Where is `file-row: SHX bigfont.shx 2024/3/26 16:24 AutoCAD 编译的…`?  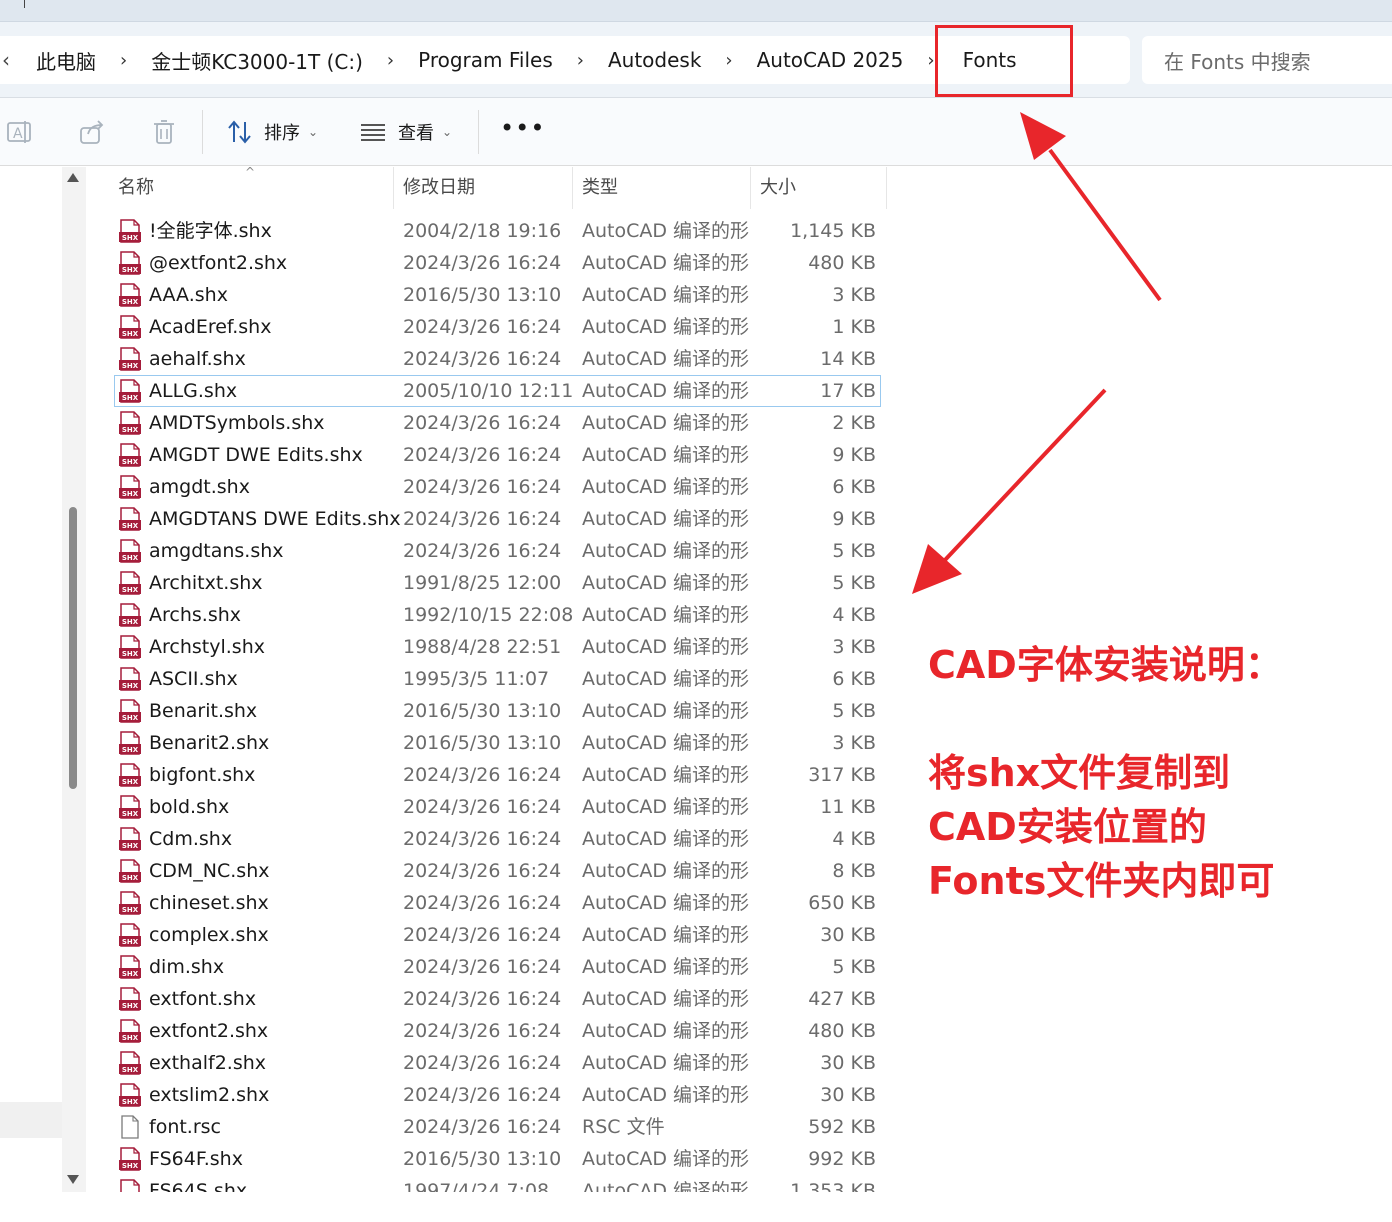
file-row: SHX bigfont.shx 2024/3/26 16:24 AutoCAD 编译的… is located at coordinates (500, 775).